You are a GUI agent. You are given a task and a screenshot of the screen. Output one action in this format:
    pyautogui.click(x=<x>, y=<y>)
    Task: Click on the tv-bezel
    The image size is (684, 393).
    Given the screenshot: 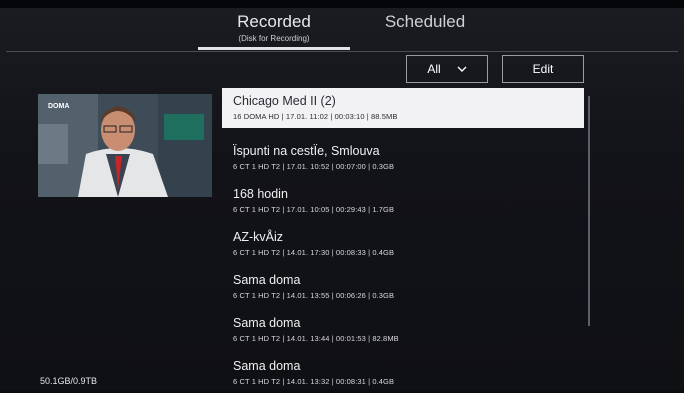 What is the action you would take?
    pyautogui.click(x=342, y=4)
    